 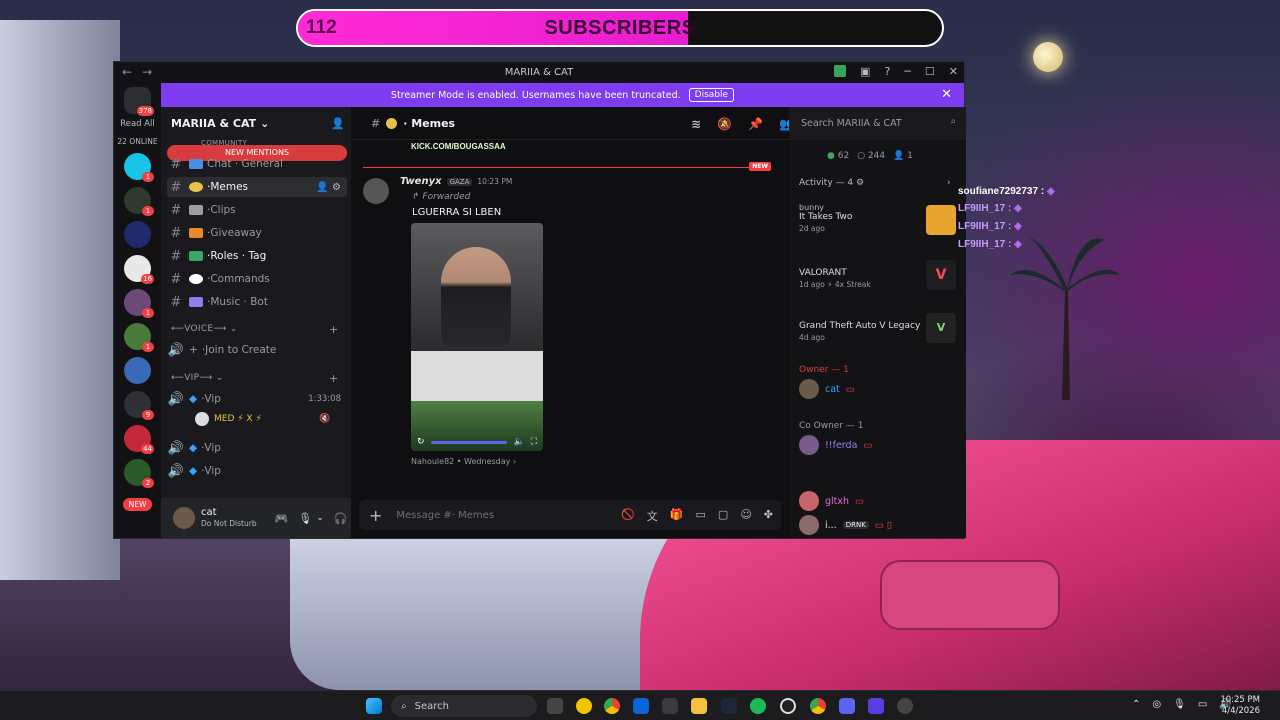 I want to click on disable-streamer-mode-button: Disable, so click(x=711, y=95).